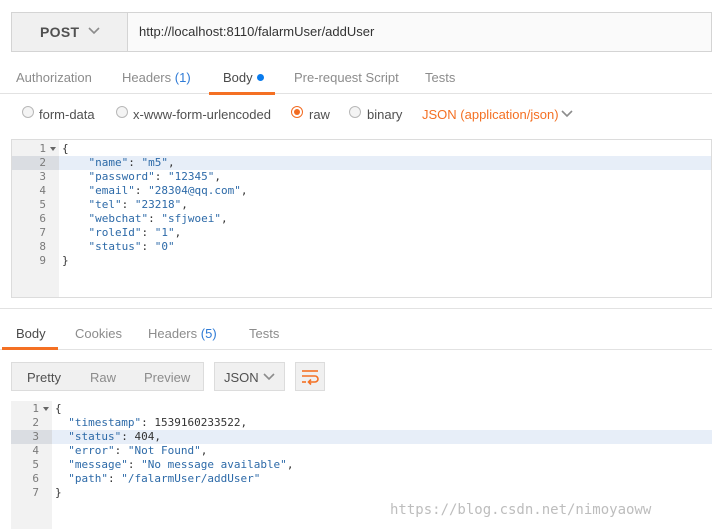 The image size is (712, 529). I want to click on wrap-lines-button, so click(310, 376).